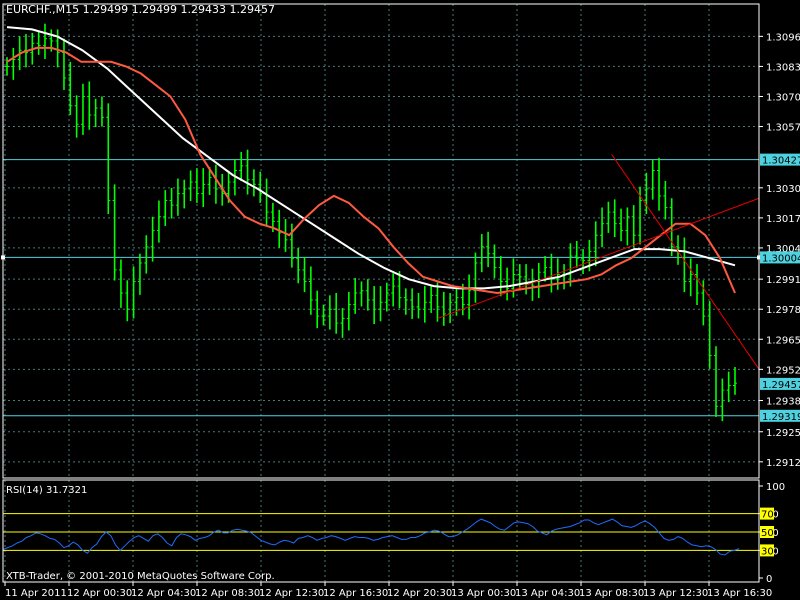  Describe the element at coordinates (291, 593) in the screenshot. I see `time-tick-label: 12 Apr 12:30` at that location.